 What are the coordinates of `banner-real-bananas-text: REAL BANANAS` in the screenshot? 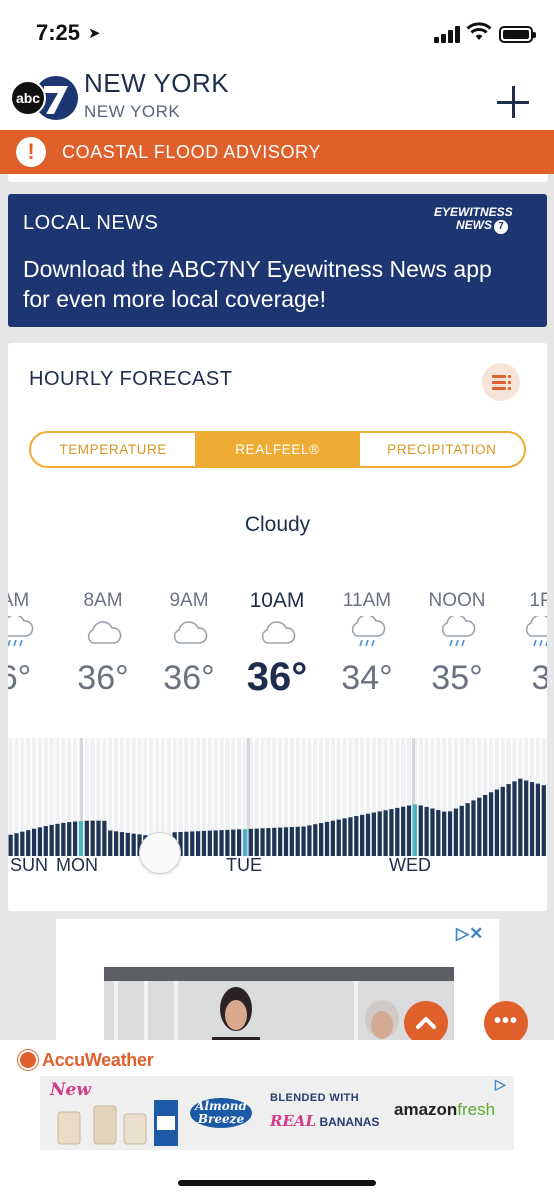 It's located at (324, 1121).